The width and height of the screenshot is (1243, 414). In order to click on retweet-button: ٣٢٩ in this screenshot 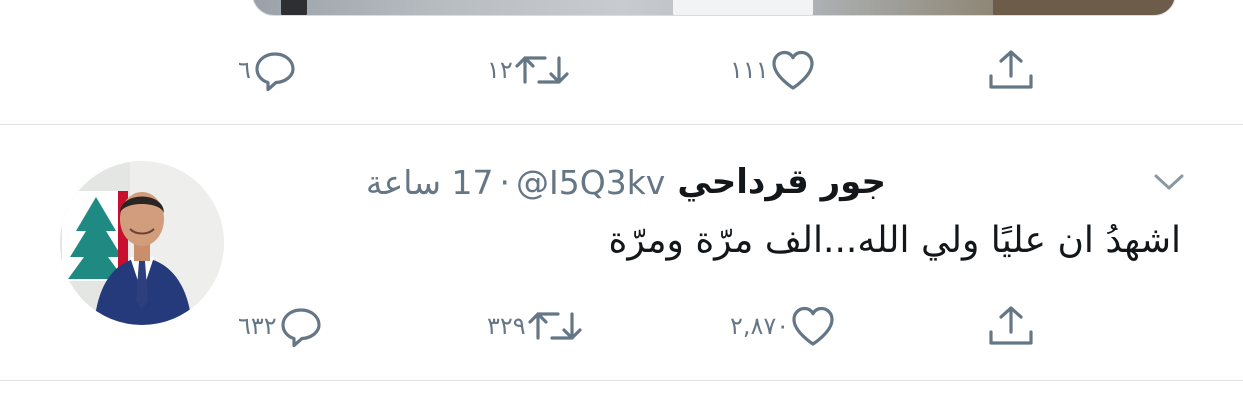, I will do `click(535, 326)`.